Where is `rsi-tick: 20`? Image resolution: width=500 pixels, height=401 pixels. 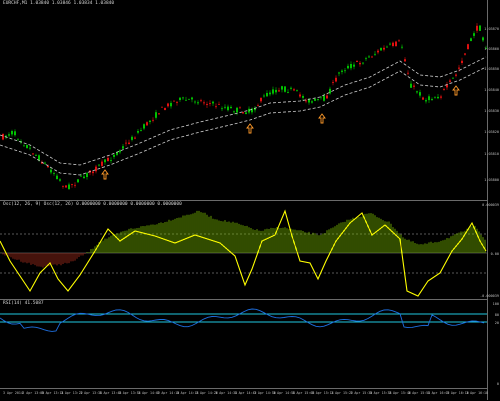 rsi-tick: 20 is located at coordinates (496, 323).